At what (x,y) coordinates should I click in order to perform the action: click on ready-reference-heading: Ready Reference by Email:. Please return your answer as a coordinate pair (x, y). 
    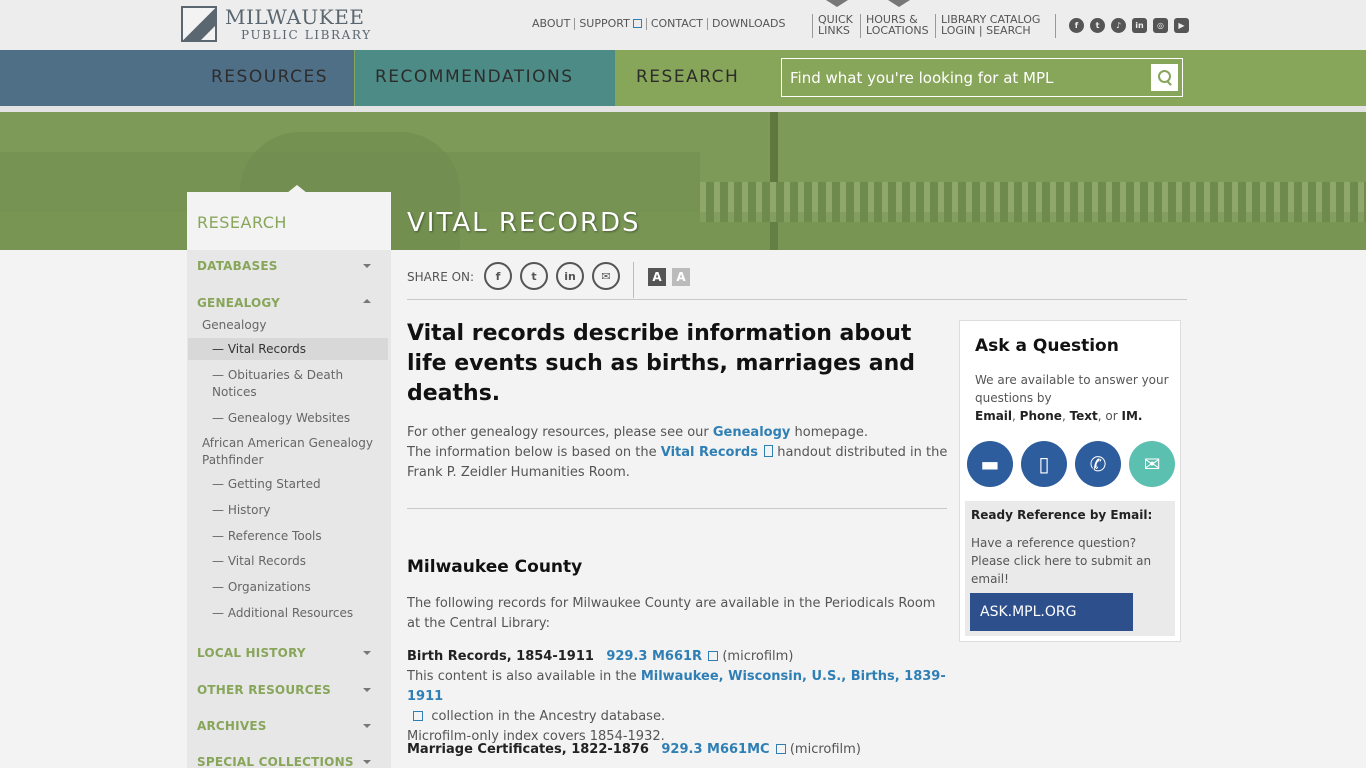
    Looking at the image, I should click on (1062, 515).